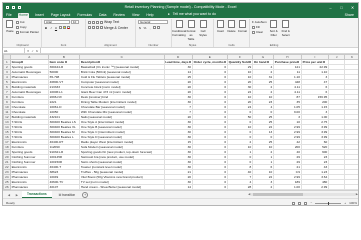  What do you see at coordinates (259, 22) in the screenshot?
I see `autosum-button: Σ AutoSum` at bounding box center [259, 22].